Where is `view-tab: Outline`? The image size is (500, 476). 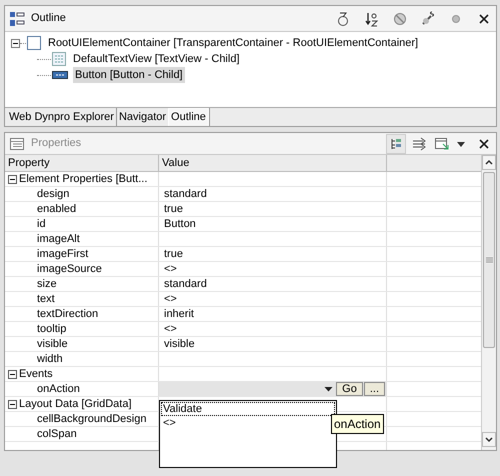 view-tab: Outline is located at coordinates (188, 117).